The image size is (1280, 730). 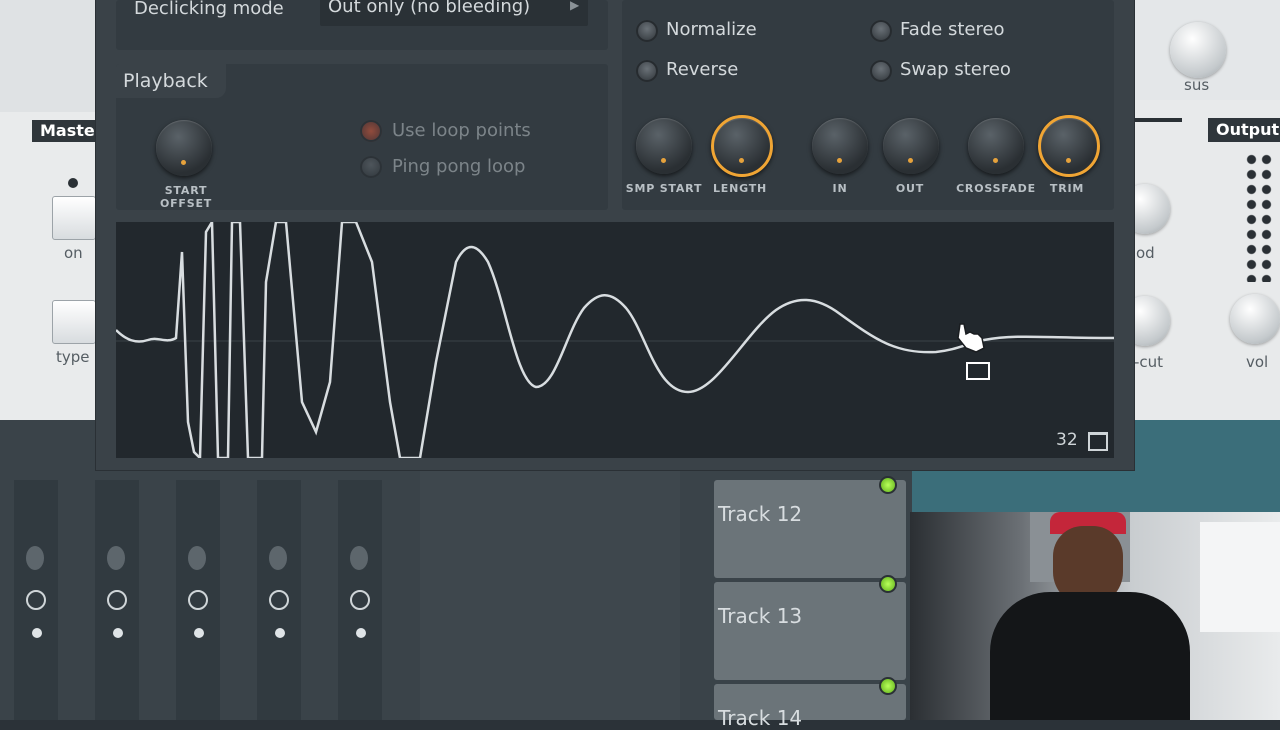 I want to click on smp-start-label: SMP START, so click(x=664, y=188).